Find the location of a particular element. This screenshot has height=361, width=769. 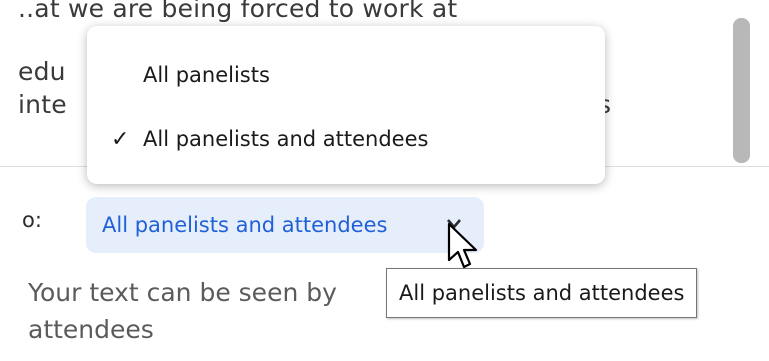

recipient-selector-button: All panelists and attendees is located at coordinates (285, 225).